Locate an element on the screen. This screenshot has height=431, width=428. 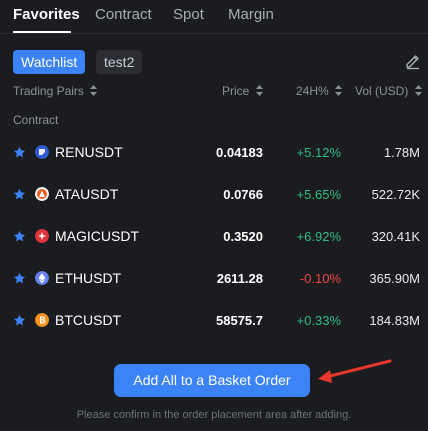
market-tabs: Favorites Contract Spot Margin is located at coordinates (214, 17).